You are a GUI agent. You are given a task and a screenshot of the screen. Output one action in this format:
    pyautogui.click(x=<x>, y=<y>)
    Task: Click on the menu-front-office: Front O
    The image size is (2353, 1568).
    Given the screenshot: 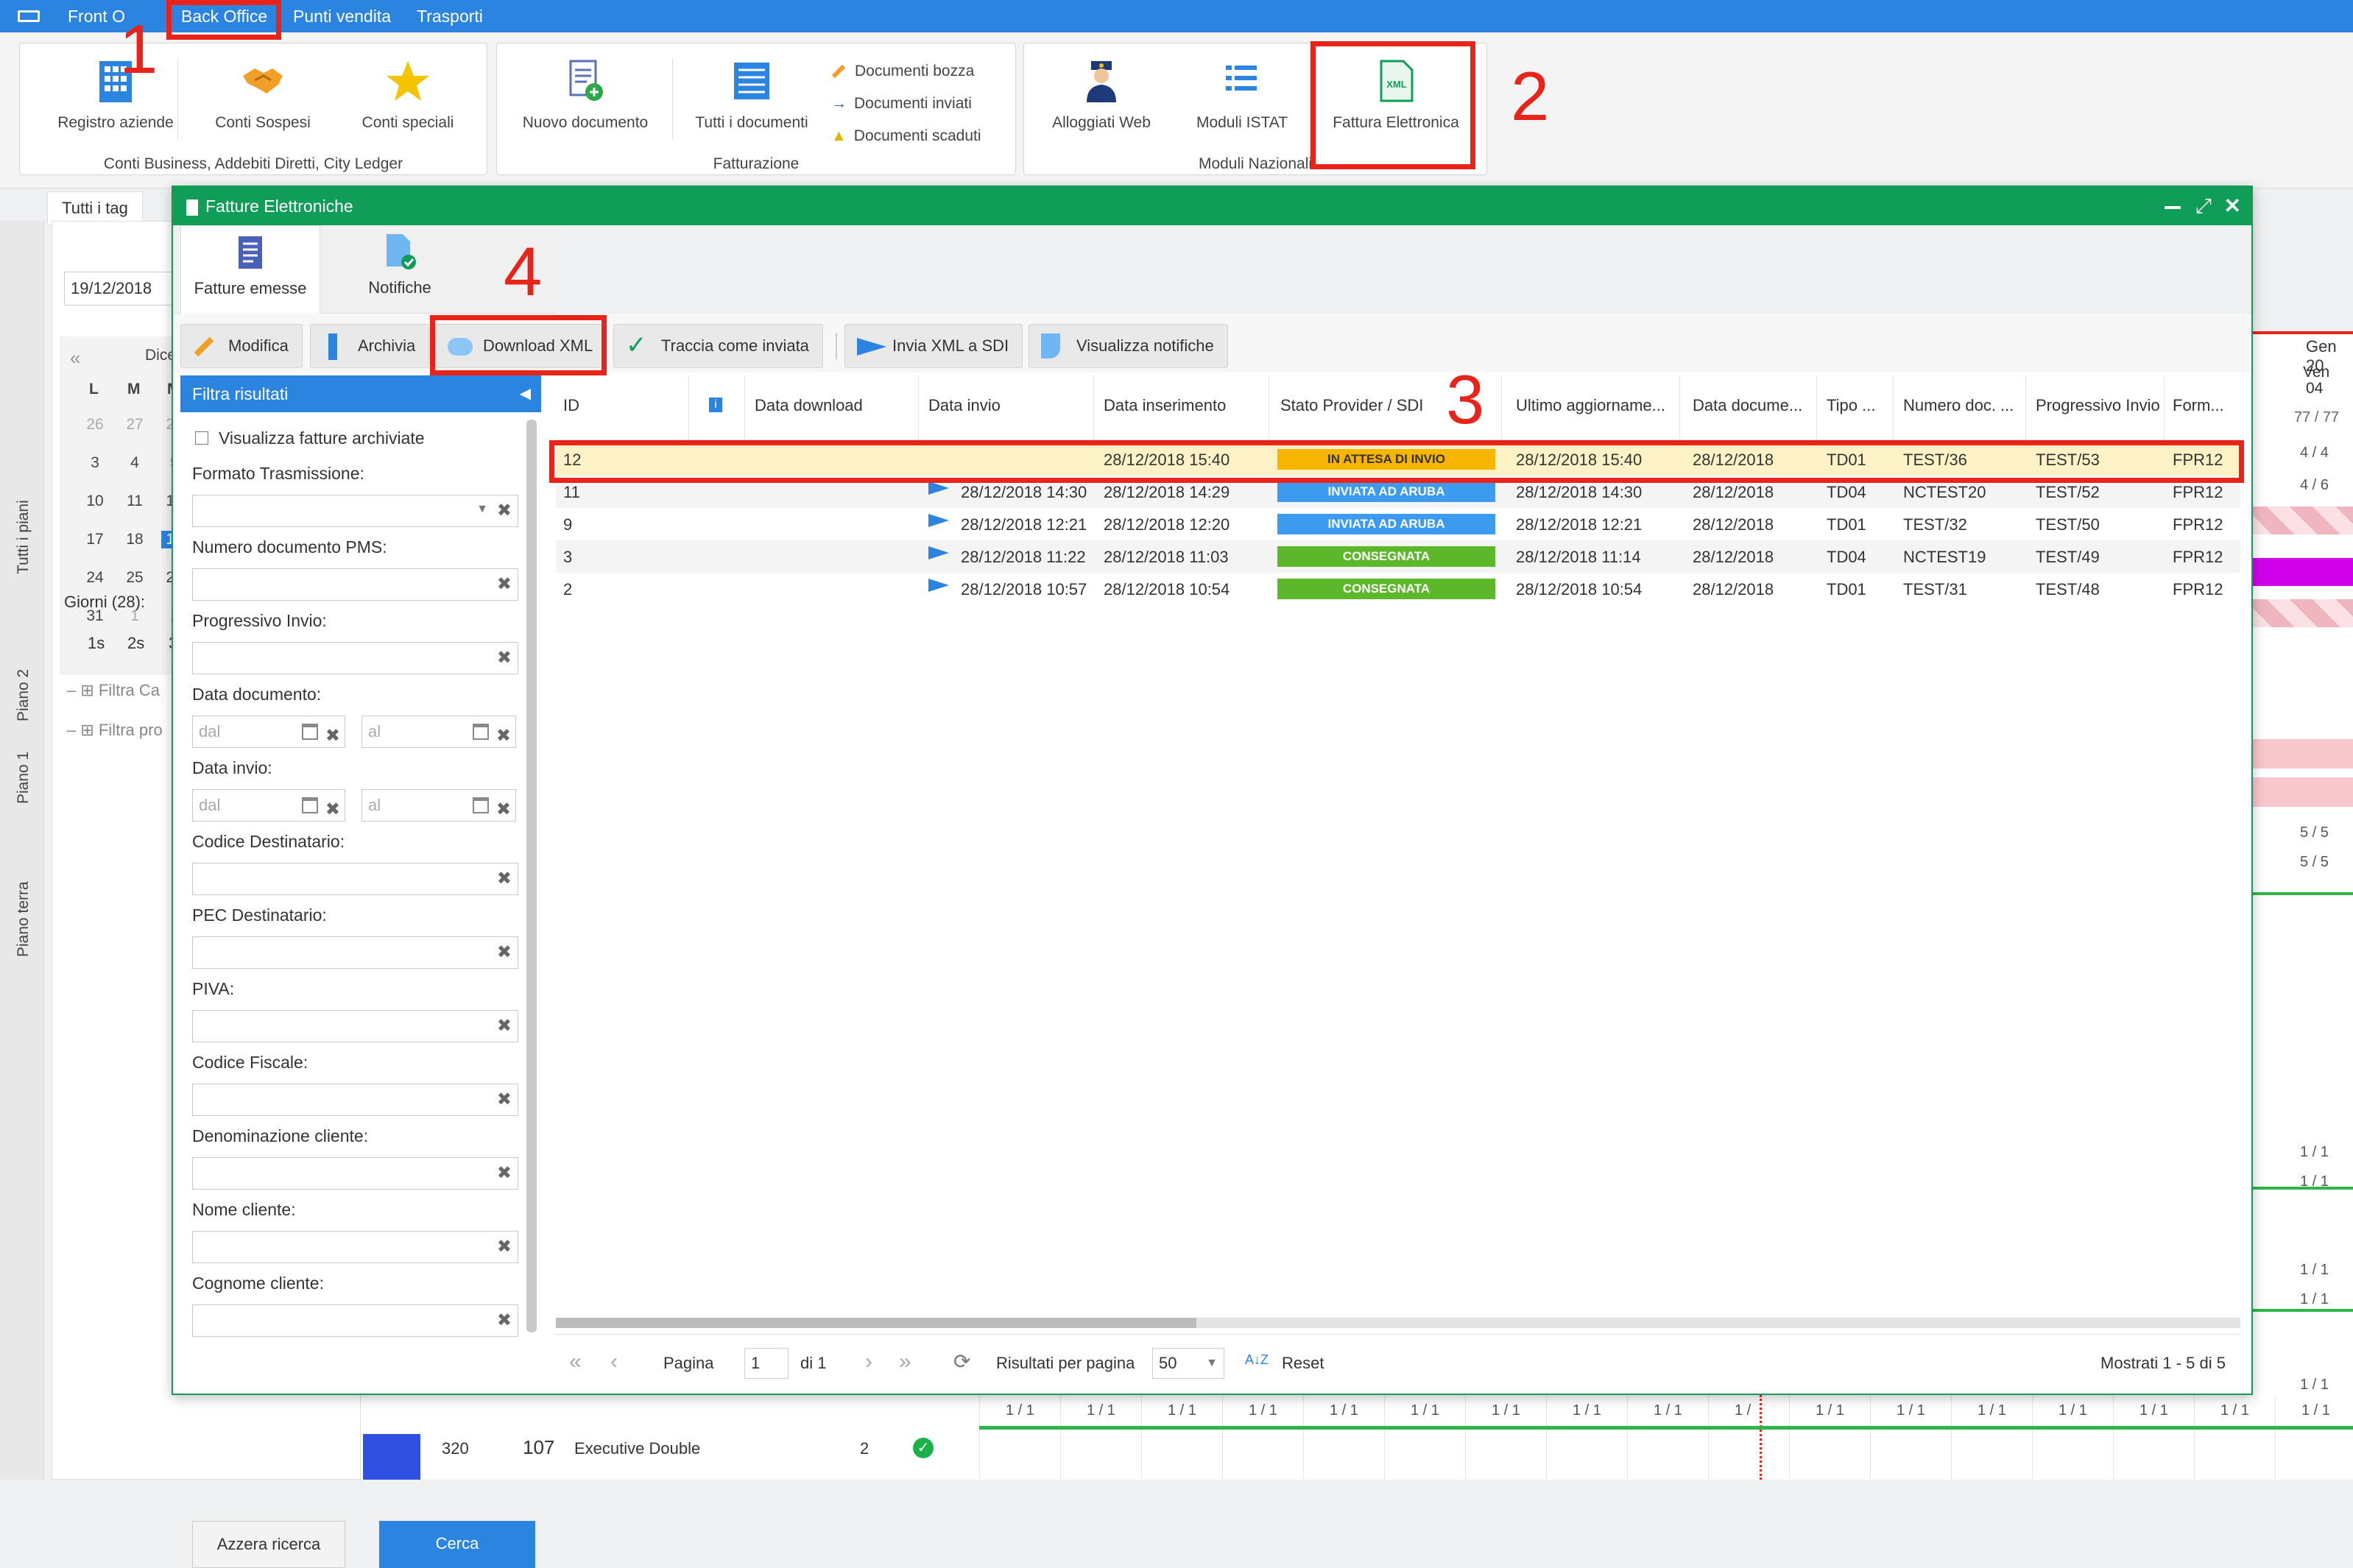 What is the action you would take?
    pyautogui.click(x=96, y=16)
    